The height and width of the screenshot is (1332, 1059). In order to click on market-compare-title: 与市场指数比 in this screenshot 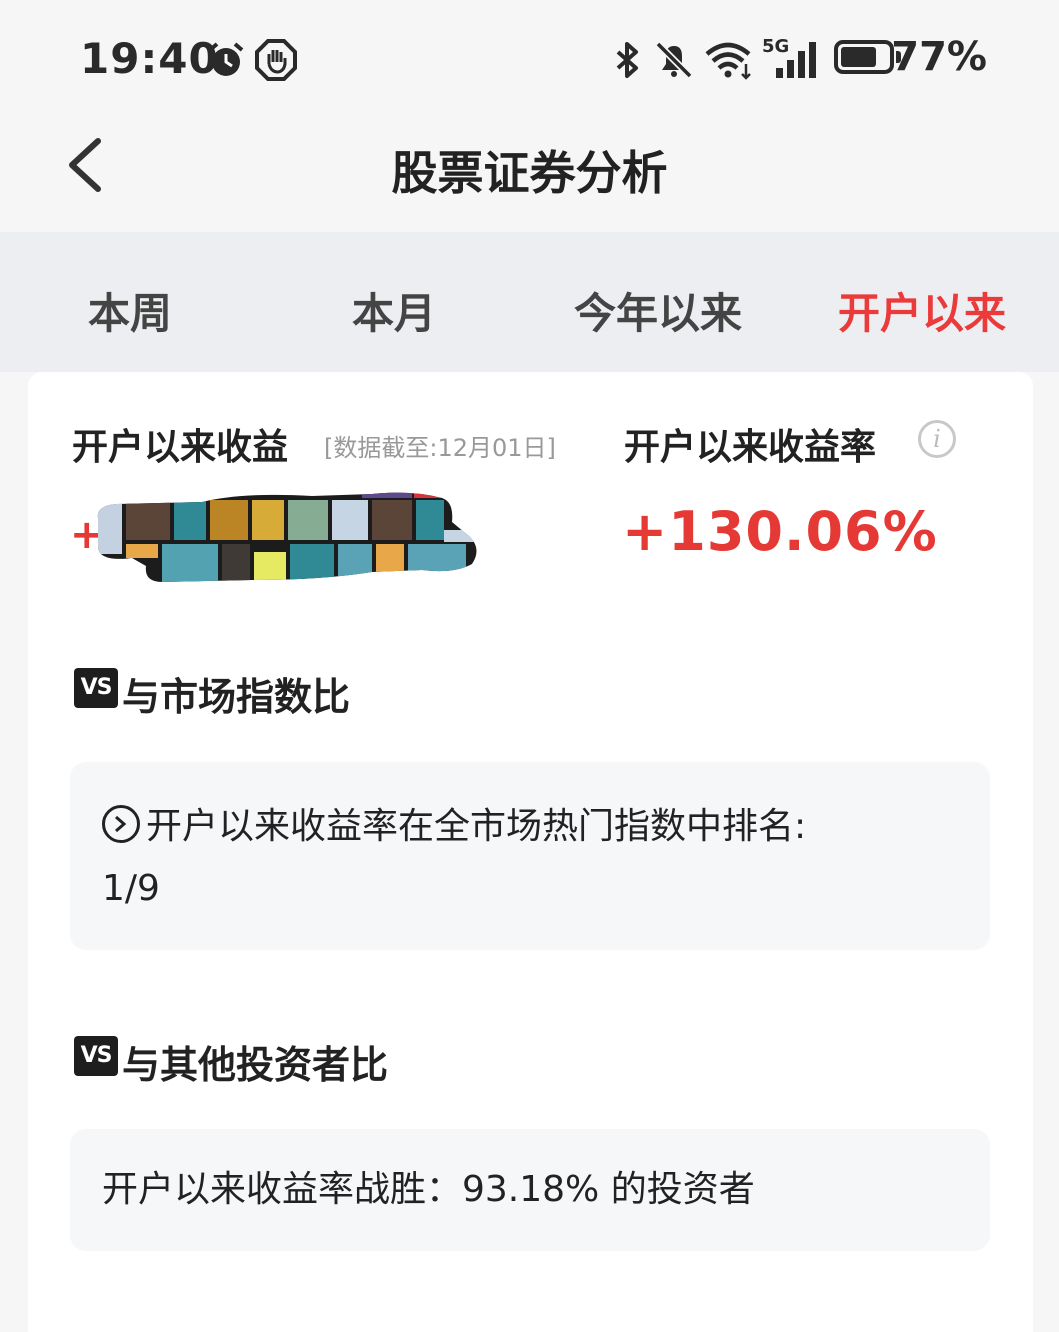, I will do `click(236, 697)`.